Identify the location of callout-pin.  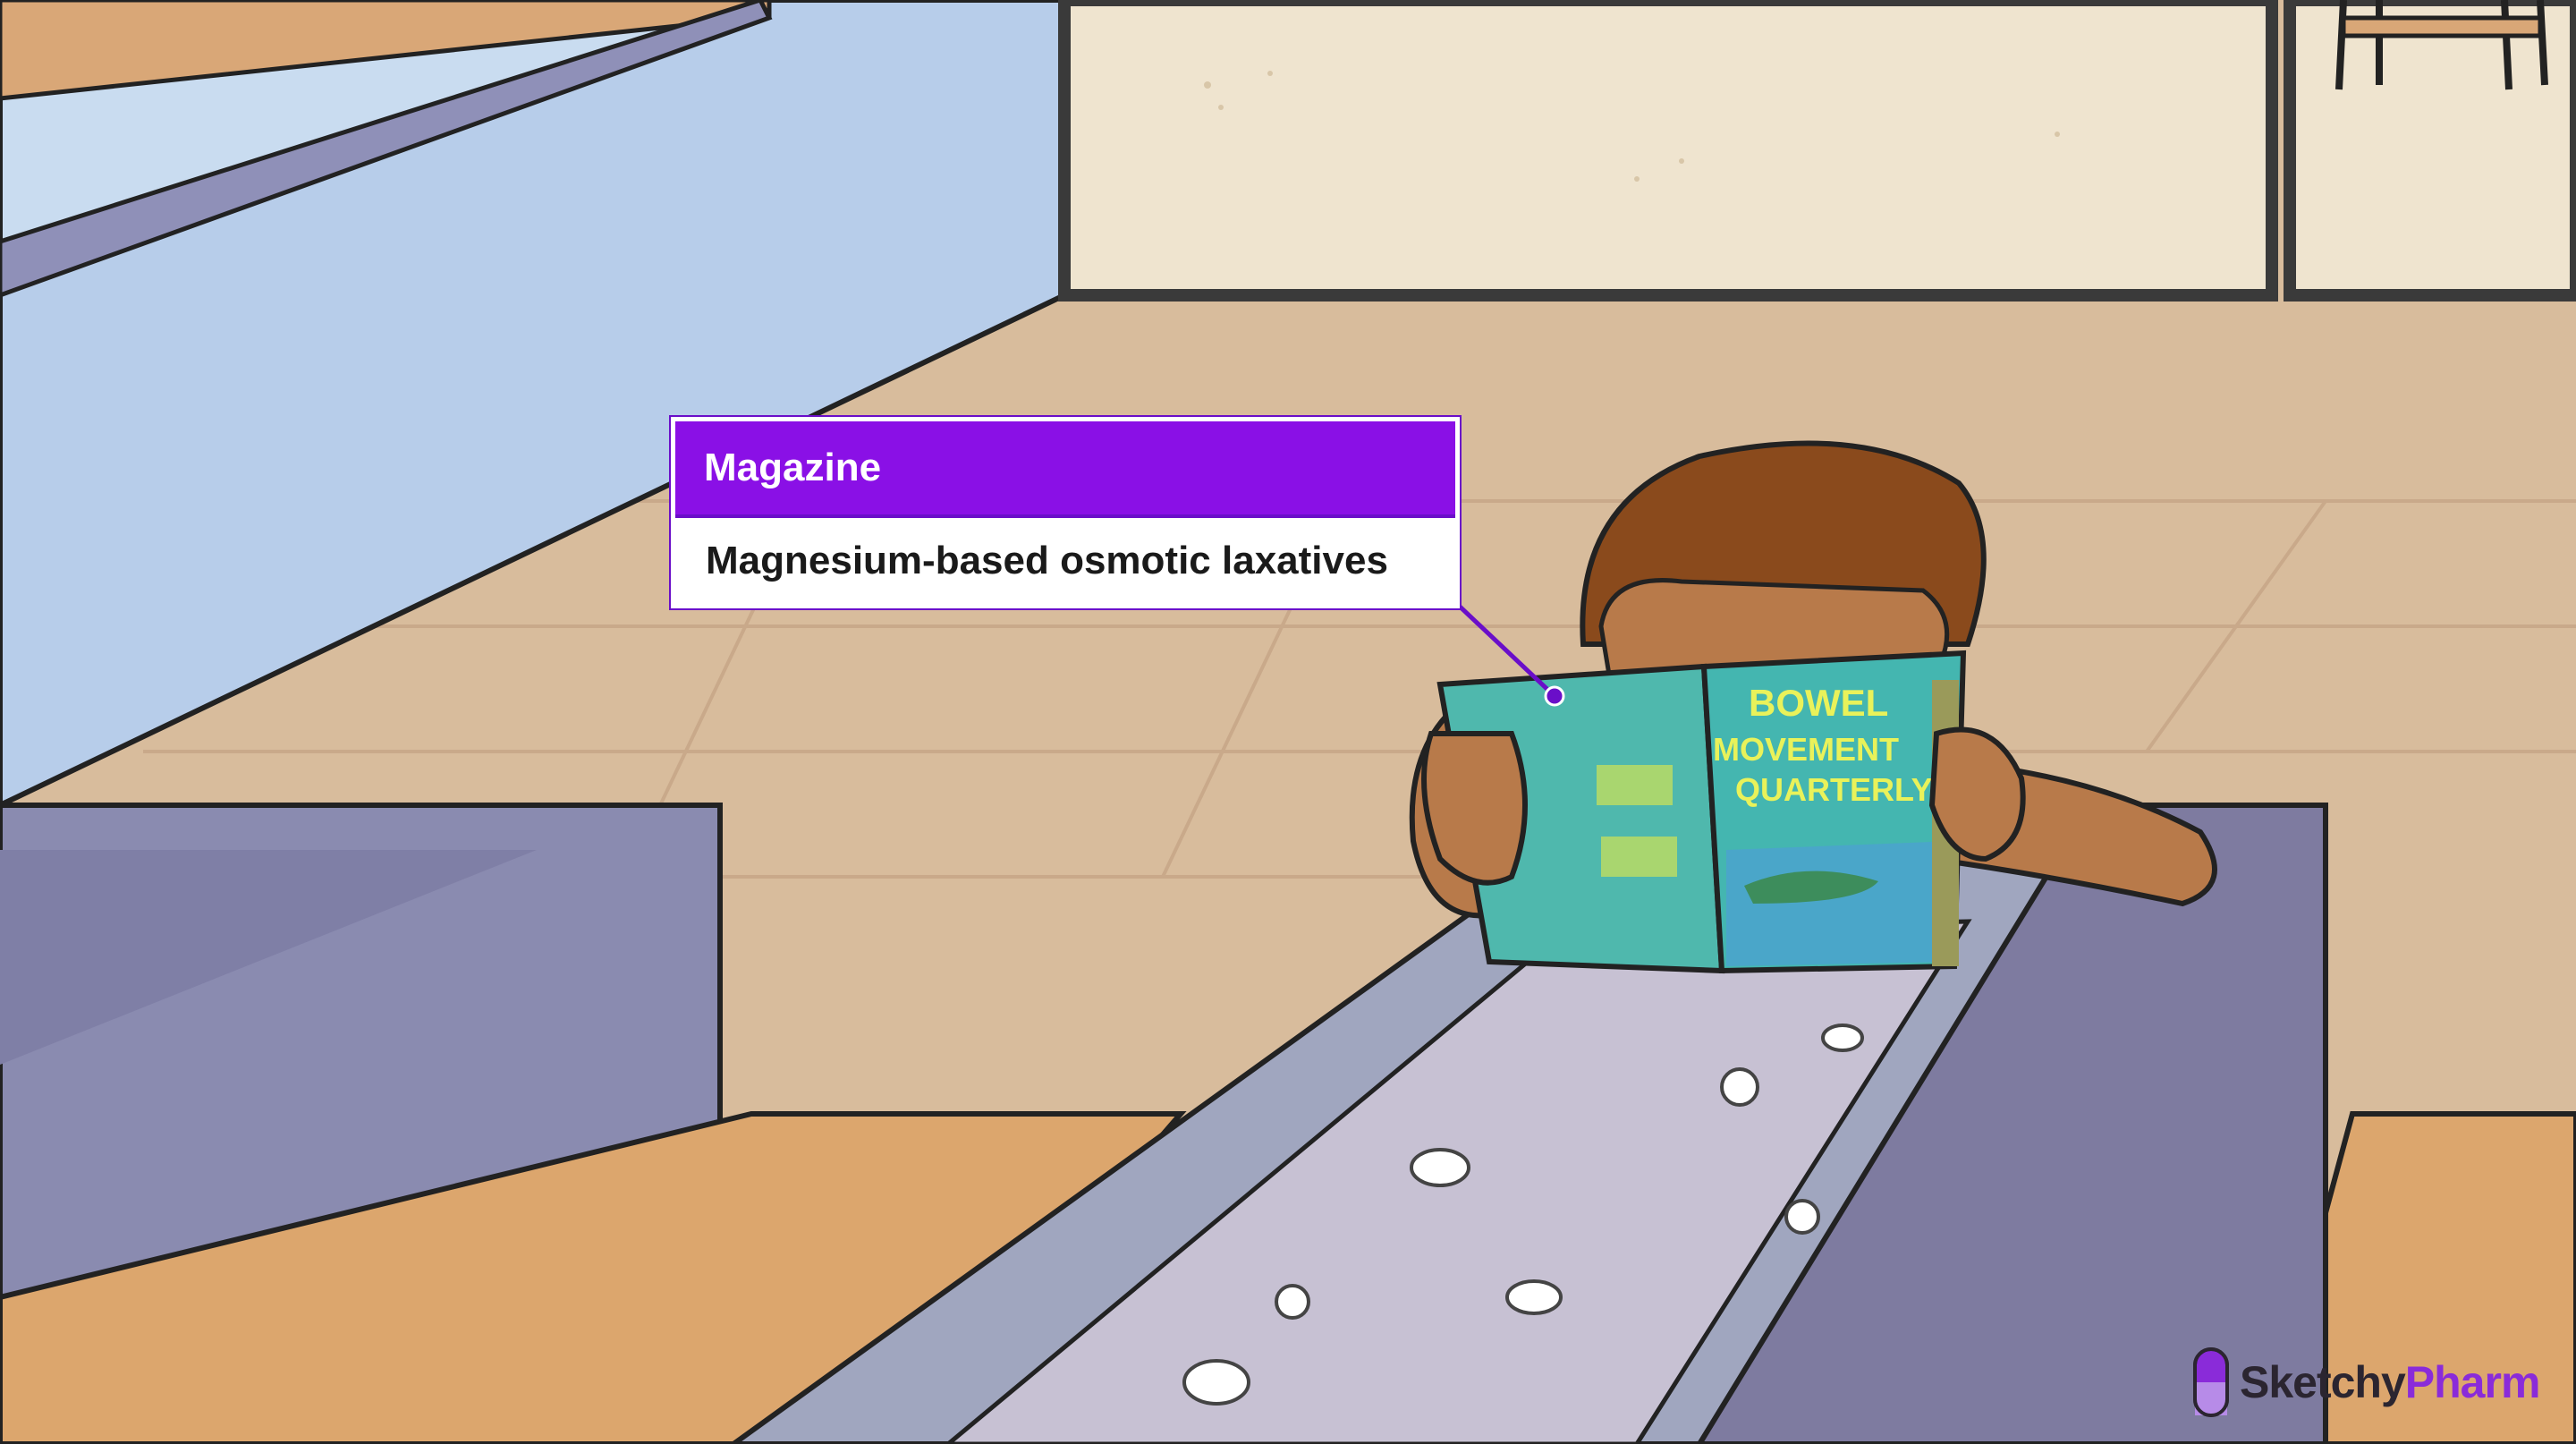
(1554, 696).